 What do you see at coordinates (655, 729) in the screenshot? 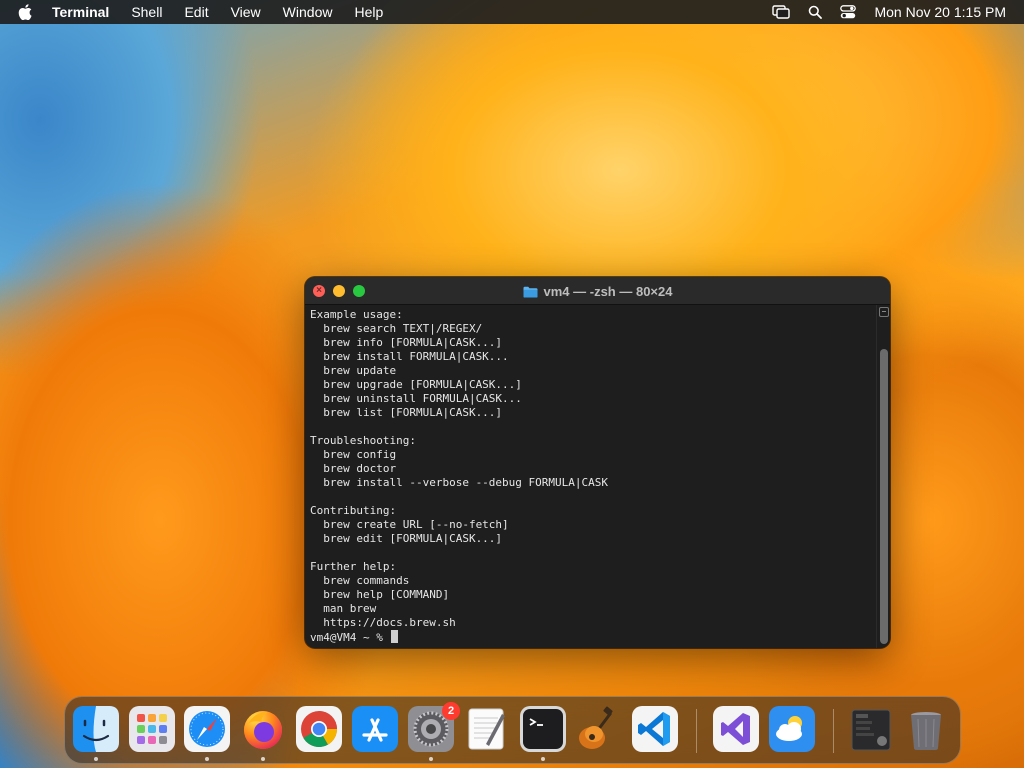
I see `vscode-icon` at bounding box center [655, 729].